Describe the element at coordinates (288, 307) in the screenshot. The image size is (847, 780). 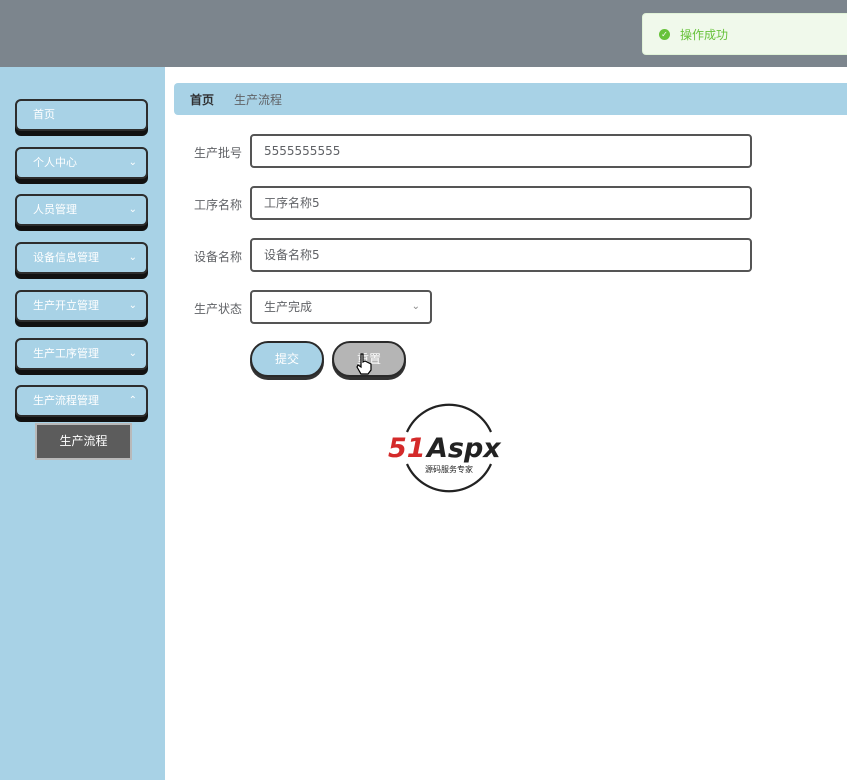
I see `production-status-value: 生产完成` at that location.